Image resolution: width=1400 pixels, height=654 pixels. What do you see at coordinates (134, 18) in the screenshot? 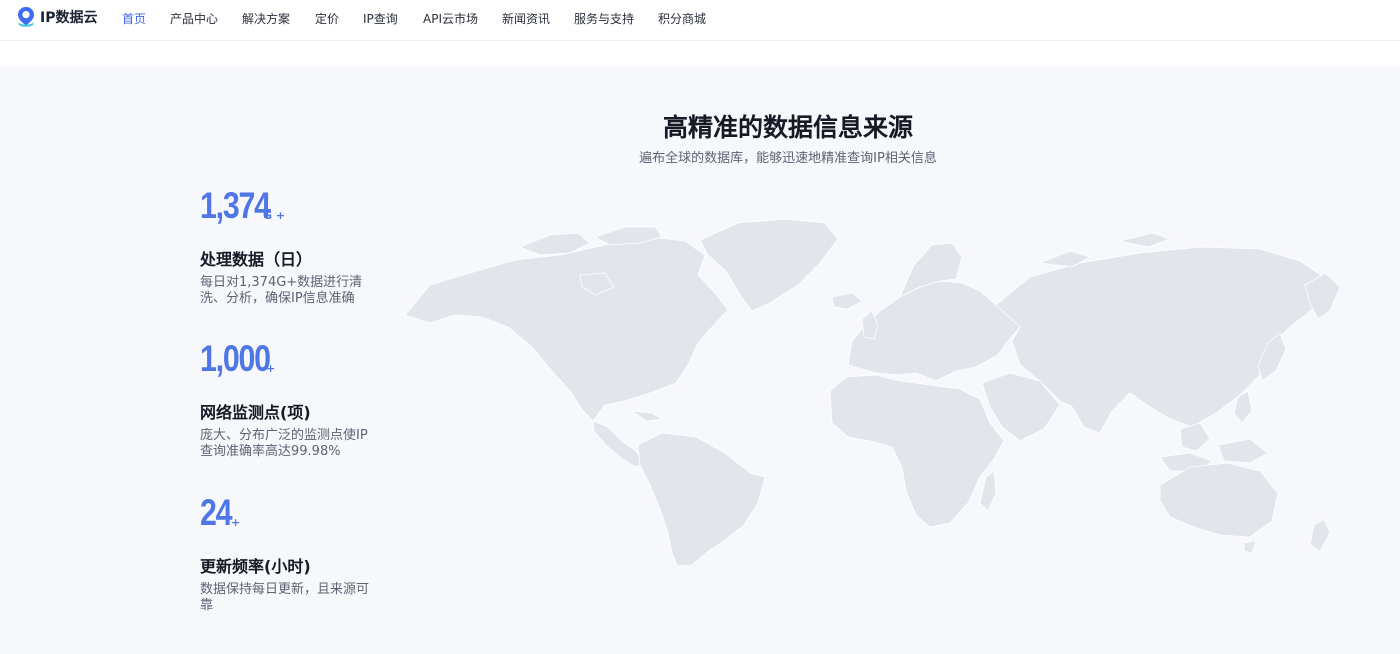
I see `nav-item-home: 首页` at bounding box center [134, 18].